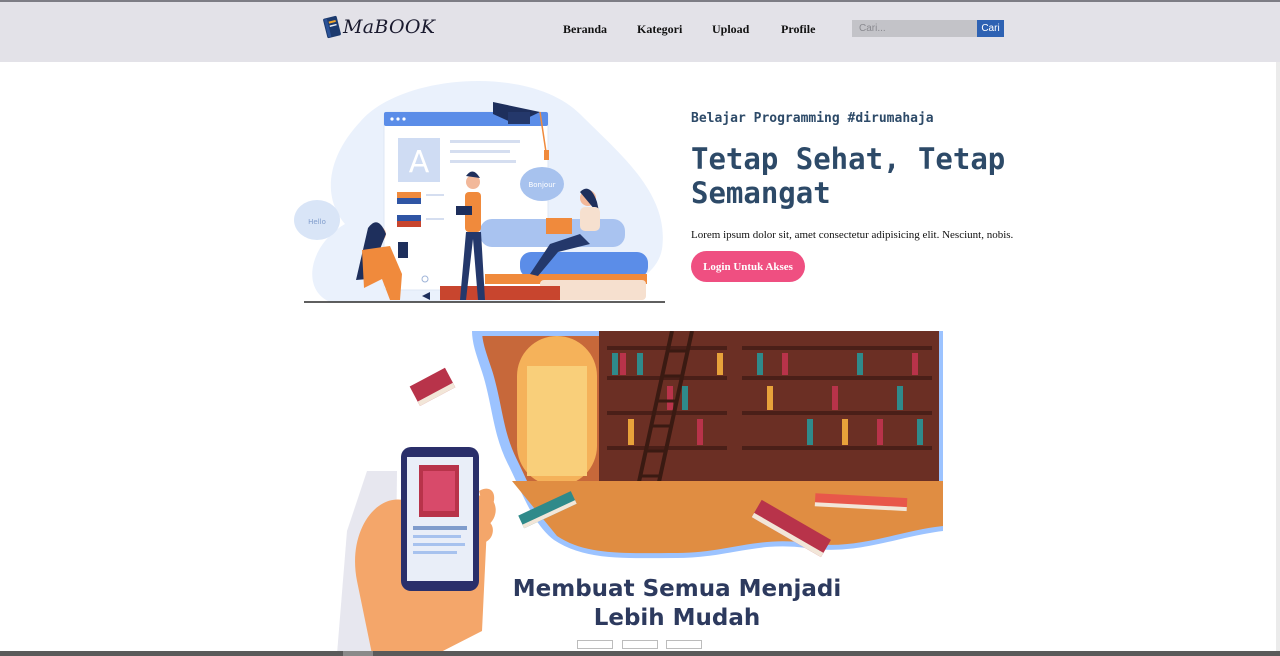 This screenshot has width=1280, height=656. What do you see at coordinates (812, 118) in the screenshot?
I see `hero-subtitle: Belajar Programming #dirumahaja` at bounding box center [812, 118].